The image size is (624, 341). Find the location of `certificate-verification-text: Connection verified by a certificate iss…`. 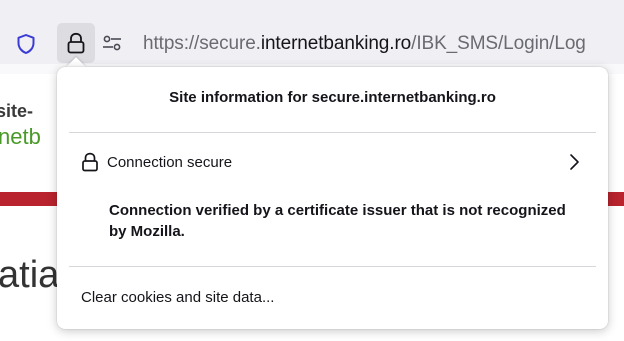

certificate-verification-text: Connection verified by a certificate iss… is located at coordinates (337, 221).